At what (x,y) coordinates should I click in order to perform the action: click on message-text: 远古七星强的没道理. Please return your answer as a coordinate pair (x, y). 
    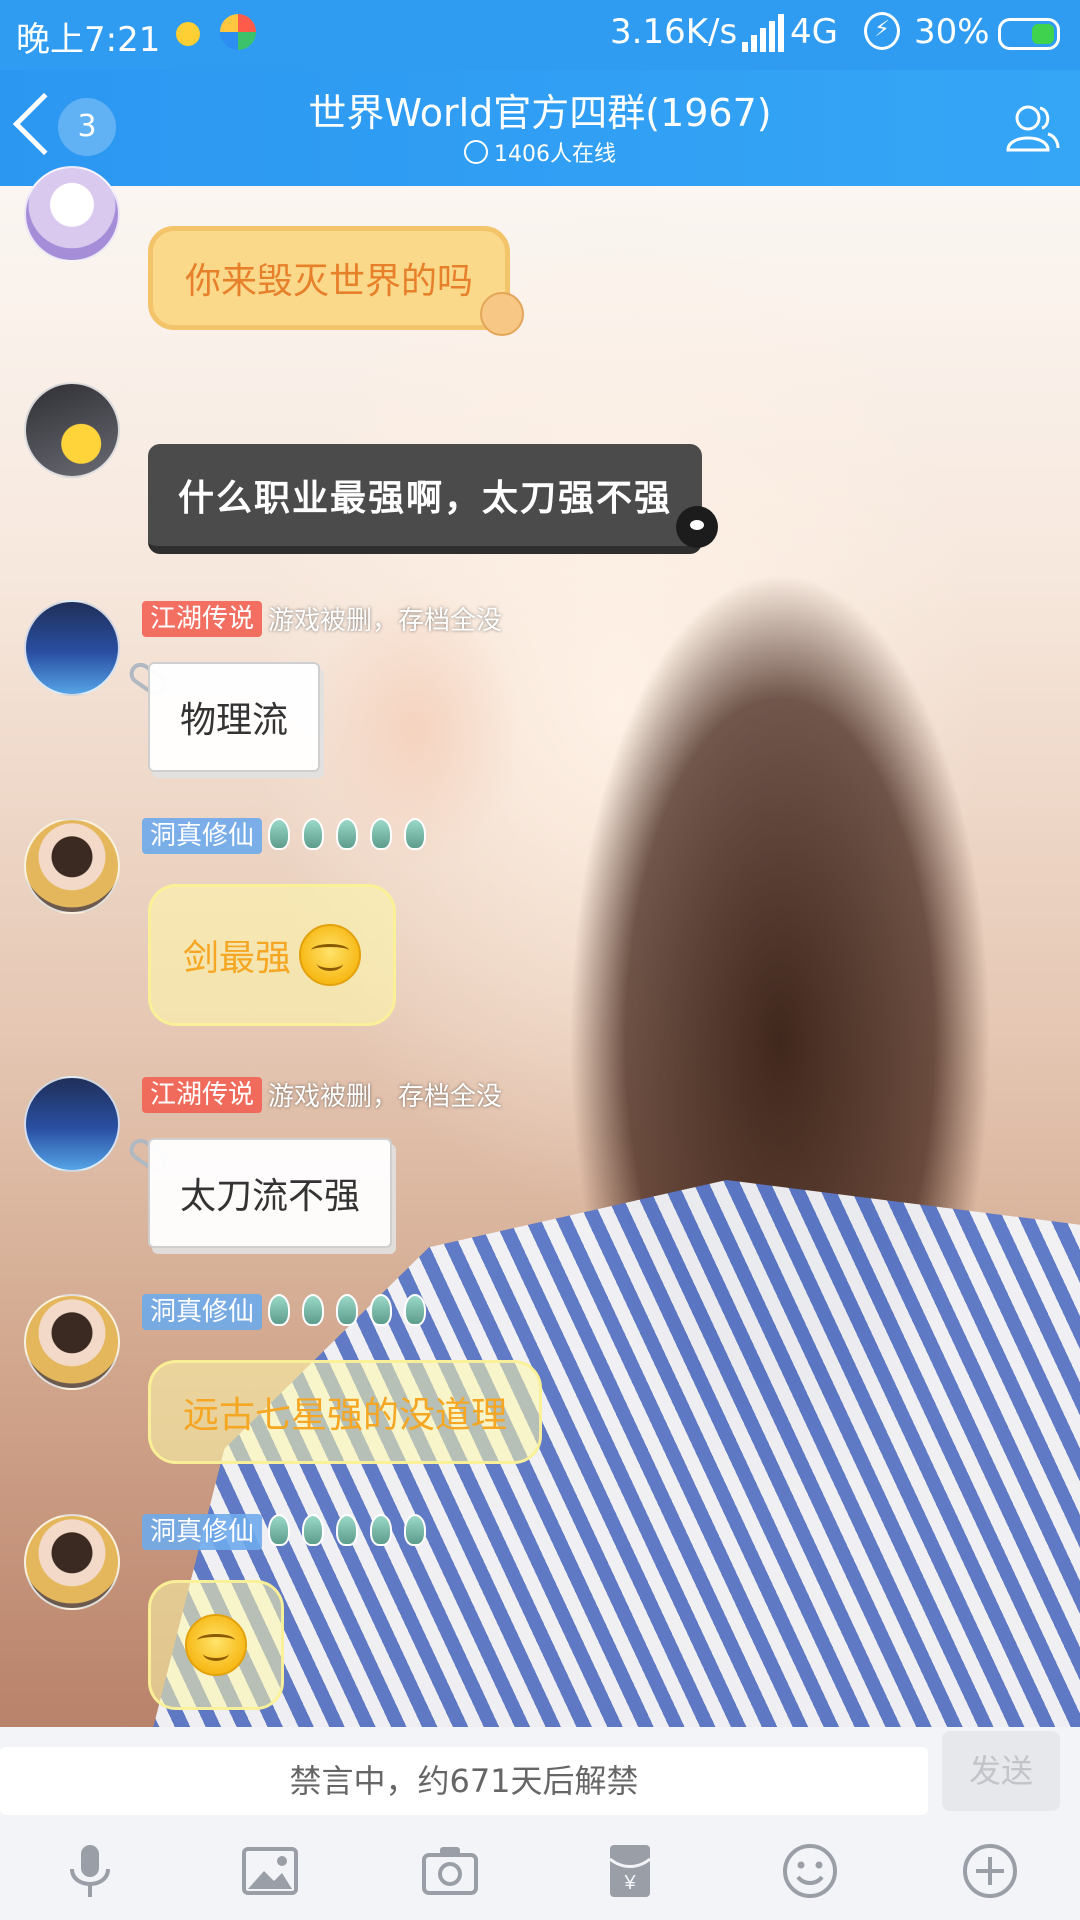
    Looking at the image, I should click on (345, 1415).